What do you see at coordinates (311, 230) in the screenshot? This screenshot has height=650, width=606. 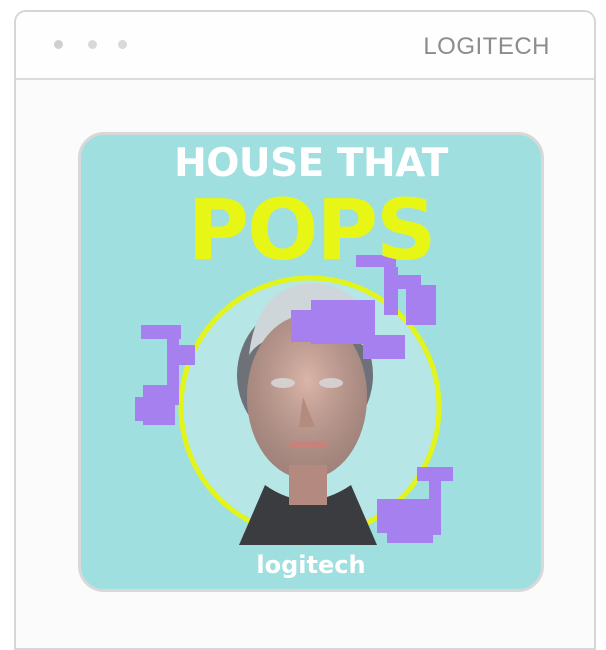 I see `cover-title-line2: POPS` at bounding box center [311, 230].